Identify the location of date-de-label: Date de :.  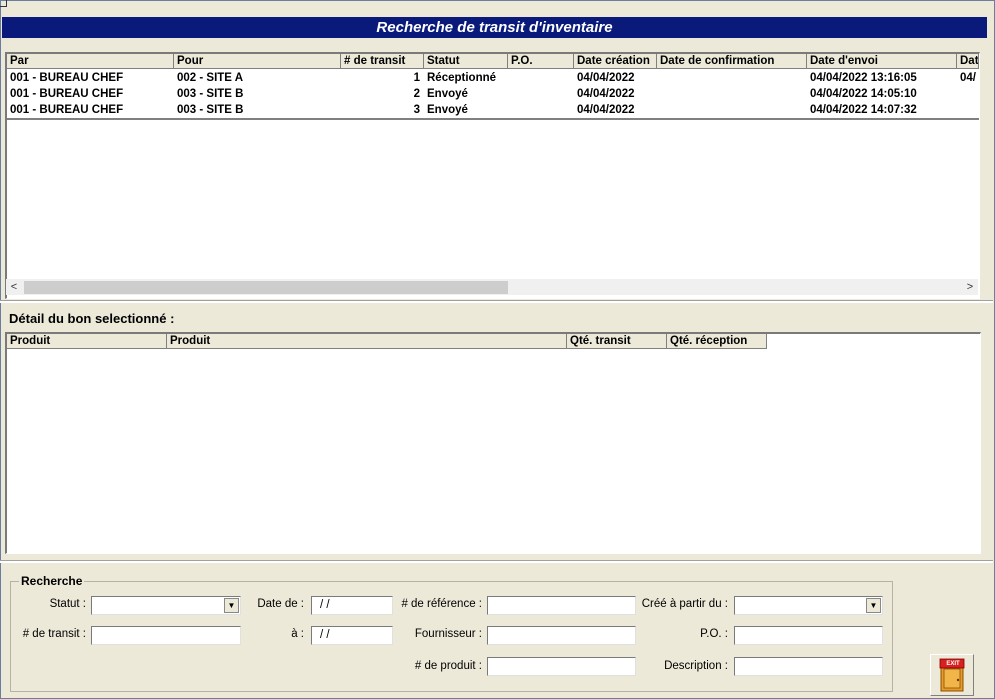
(280, 604).